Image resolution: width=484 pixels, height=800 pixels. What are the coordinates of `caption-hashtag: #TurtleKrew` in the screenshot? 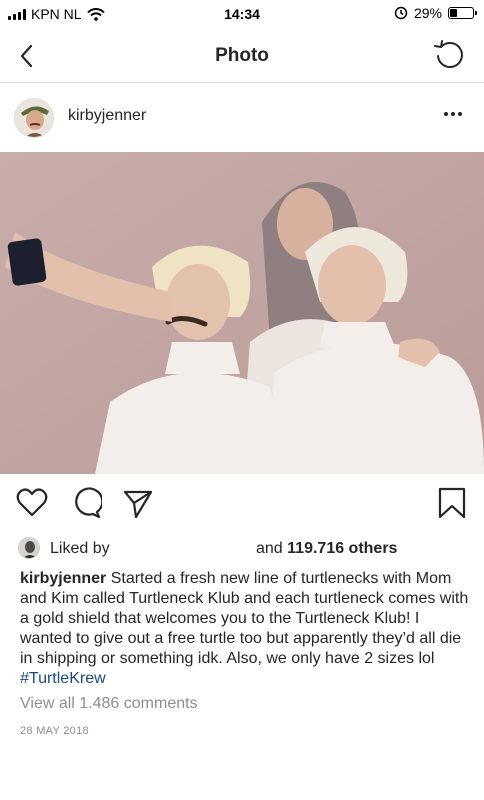 It's located at (63, 678).